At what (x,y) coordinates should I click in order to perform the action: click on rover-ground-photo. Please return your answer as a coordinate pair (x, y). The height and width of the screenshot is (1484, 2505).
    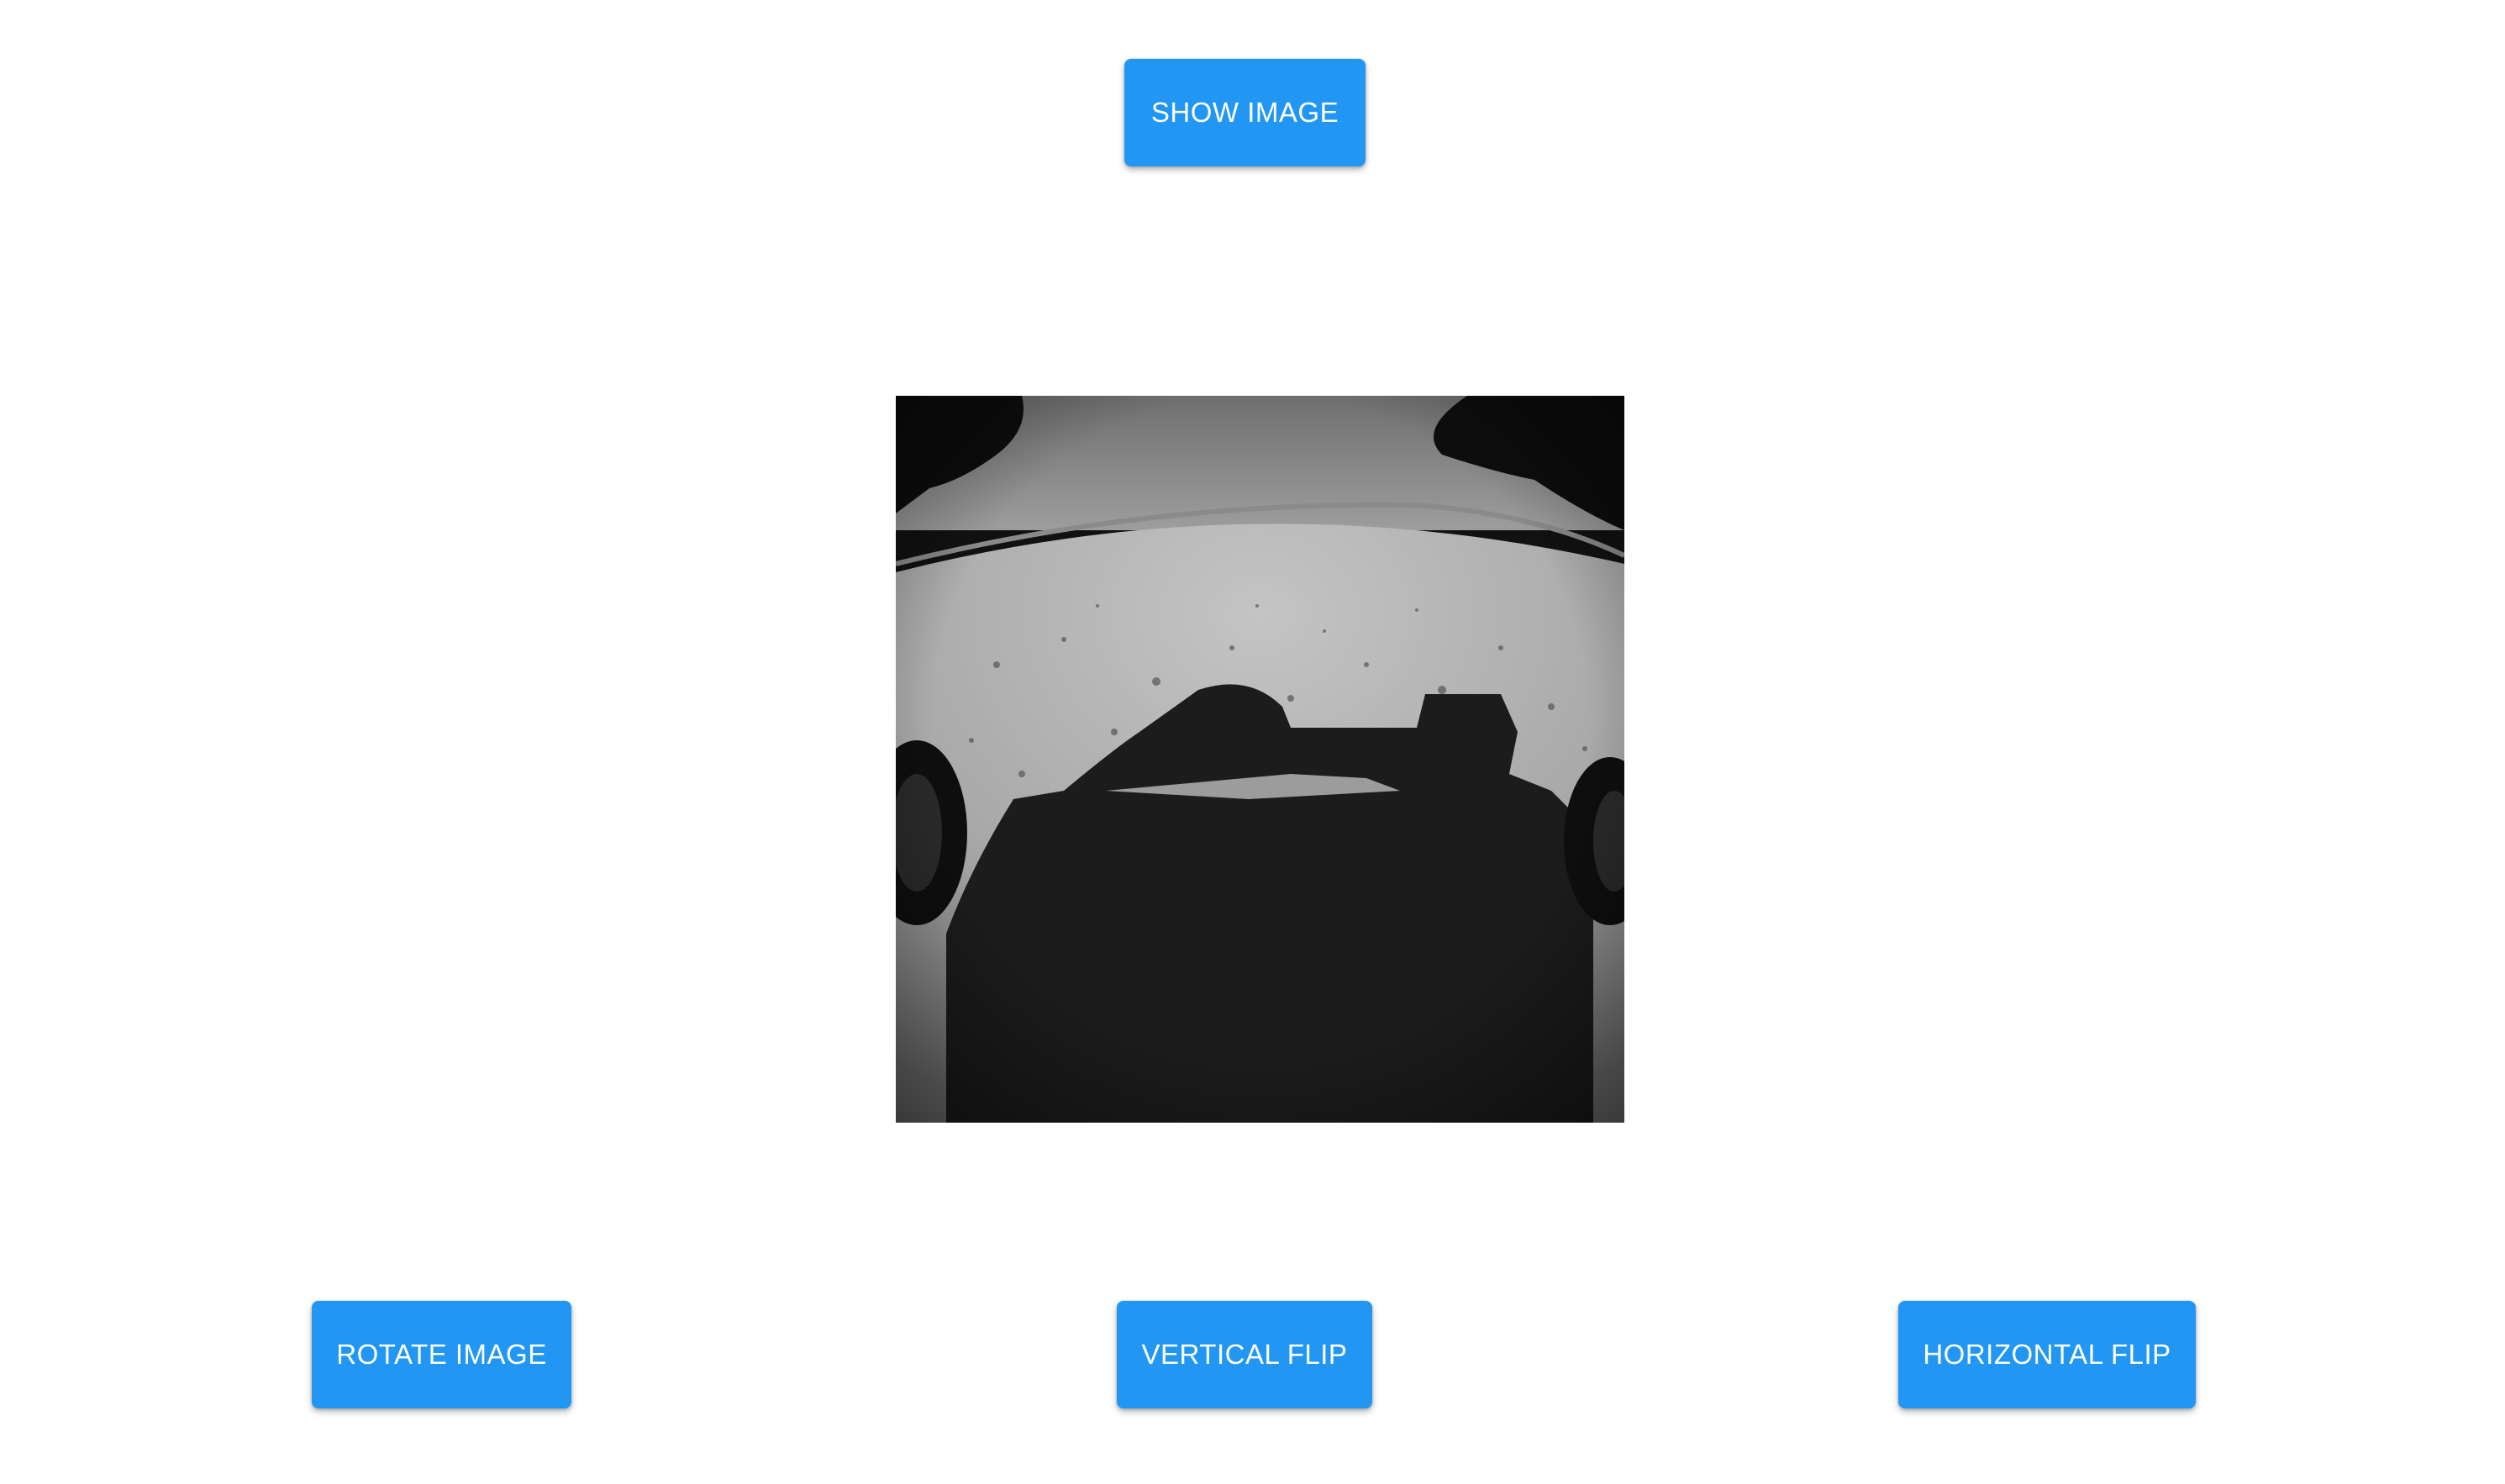
    Looking at the image, I should click on (1260, 759).